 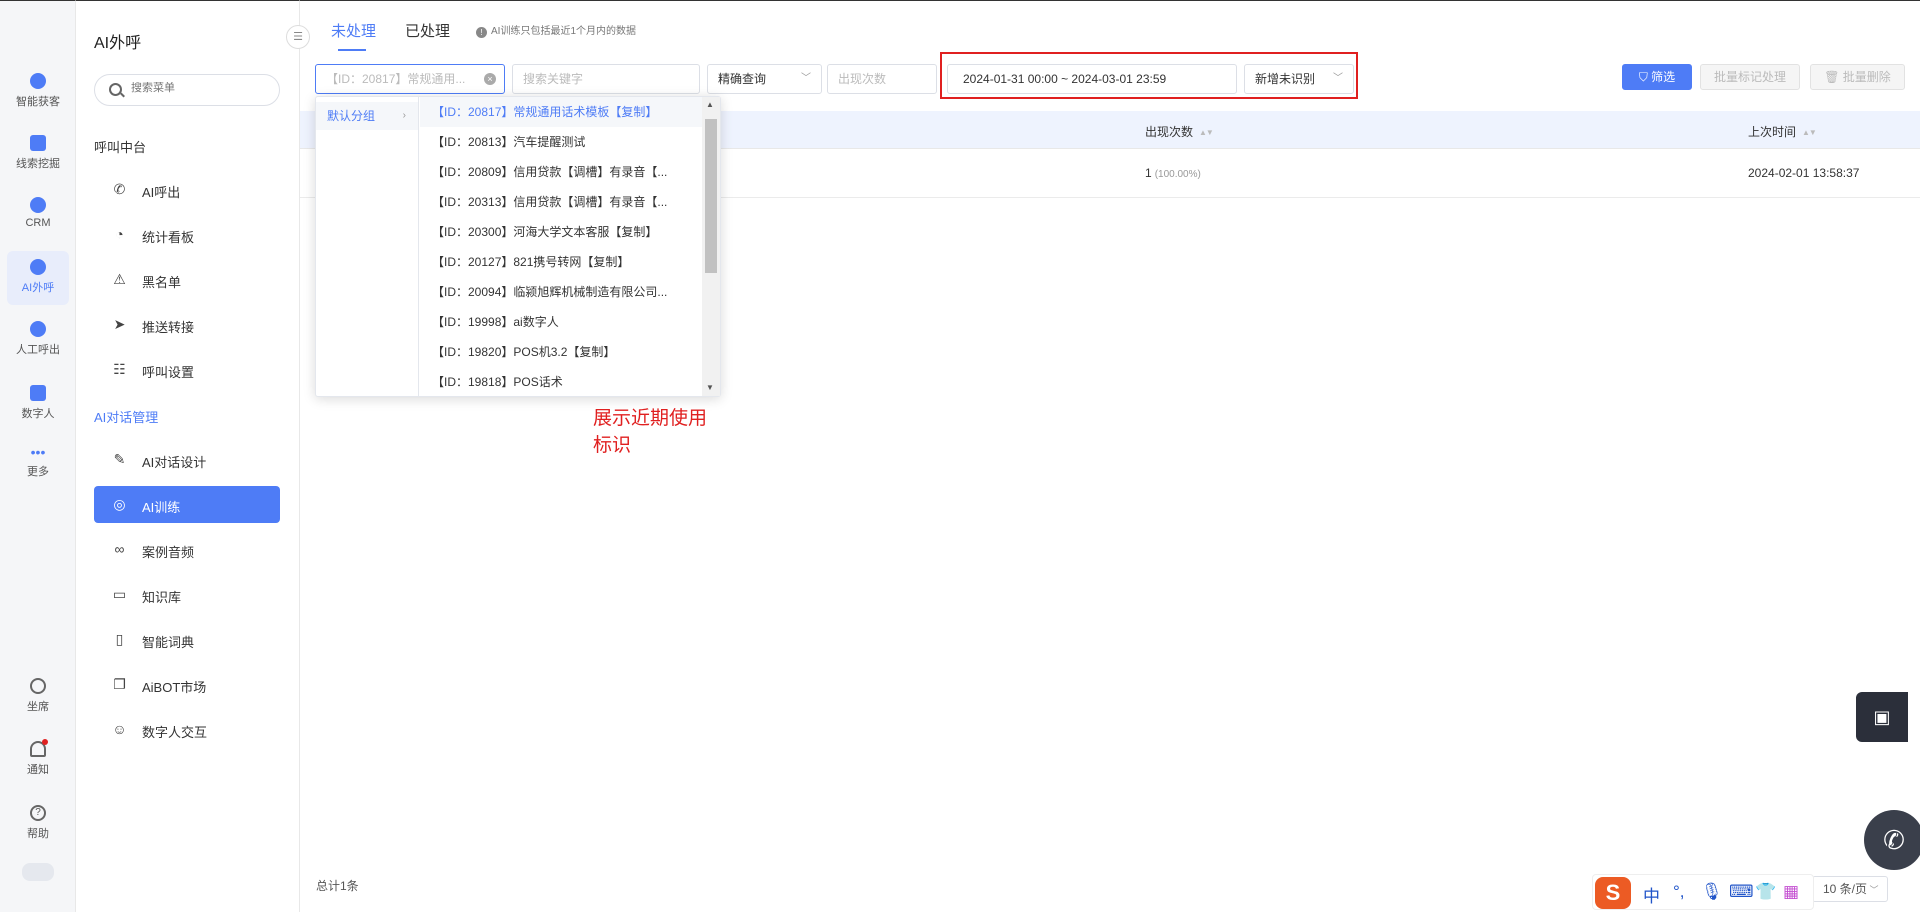 I want to click on keyword-placeholder: 搜索关键字, so click(x=553, y=79).